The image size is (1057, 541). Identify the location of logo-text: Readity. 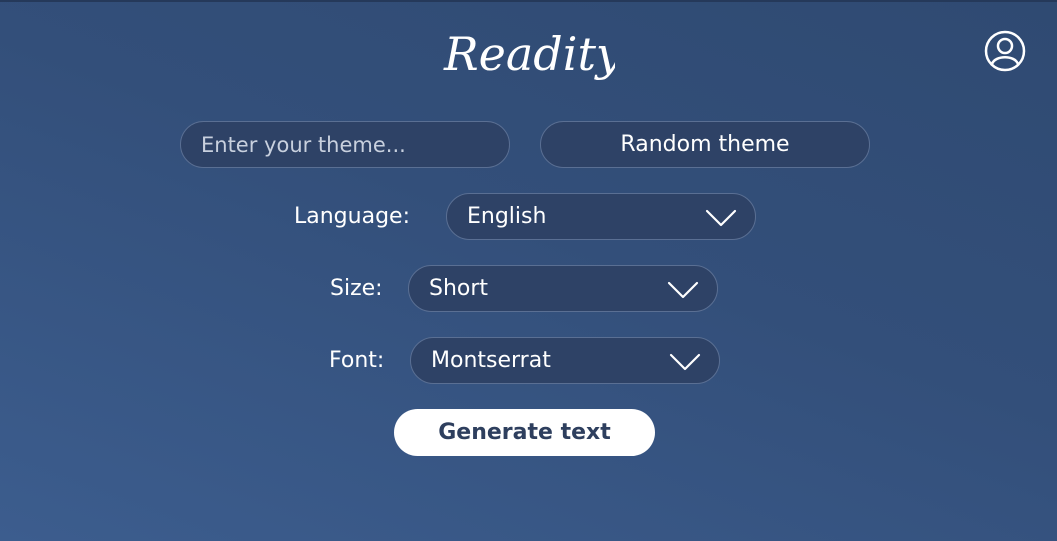
(529, 54).